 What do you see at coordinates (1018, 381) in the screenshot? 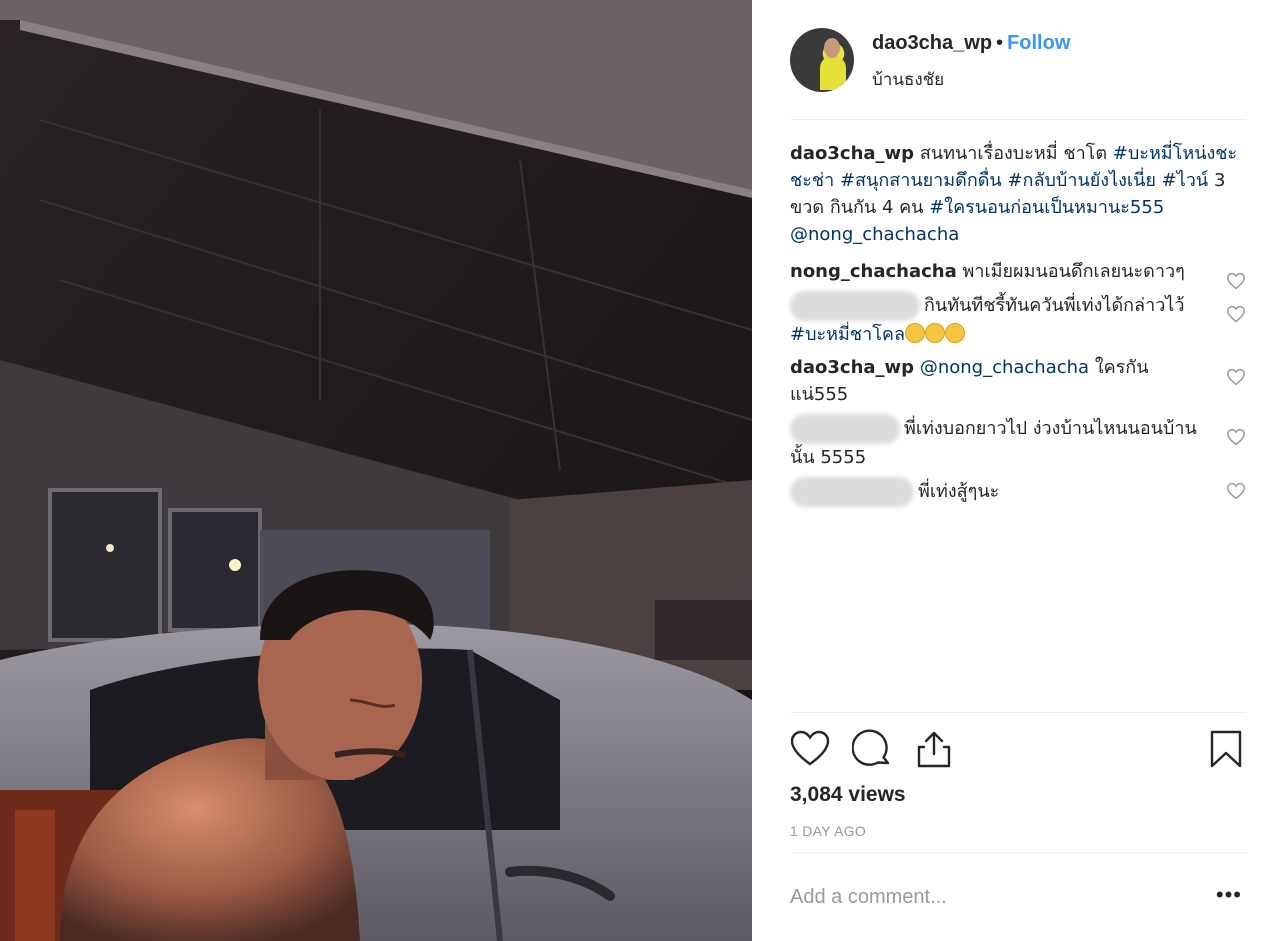
I see `comment-item: dao3cha_wp @nong_chachacha ใครกันแน่555` at bounding box center [1018, 381].